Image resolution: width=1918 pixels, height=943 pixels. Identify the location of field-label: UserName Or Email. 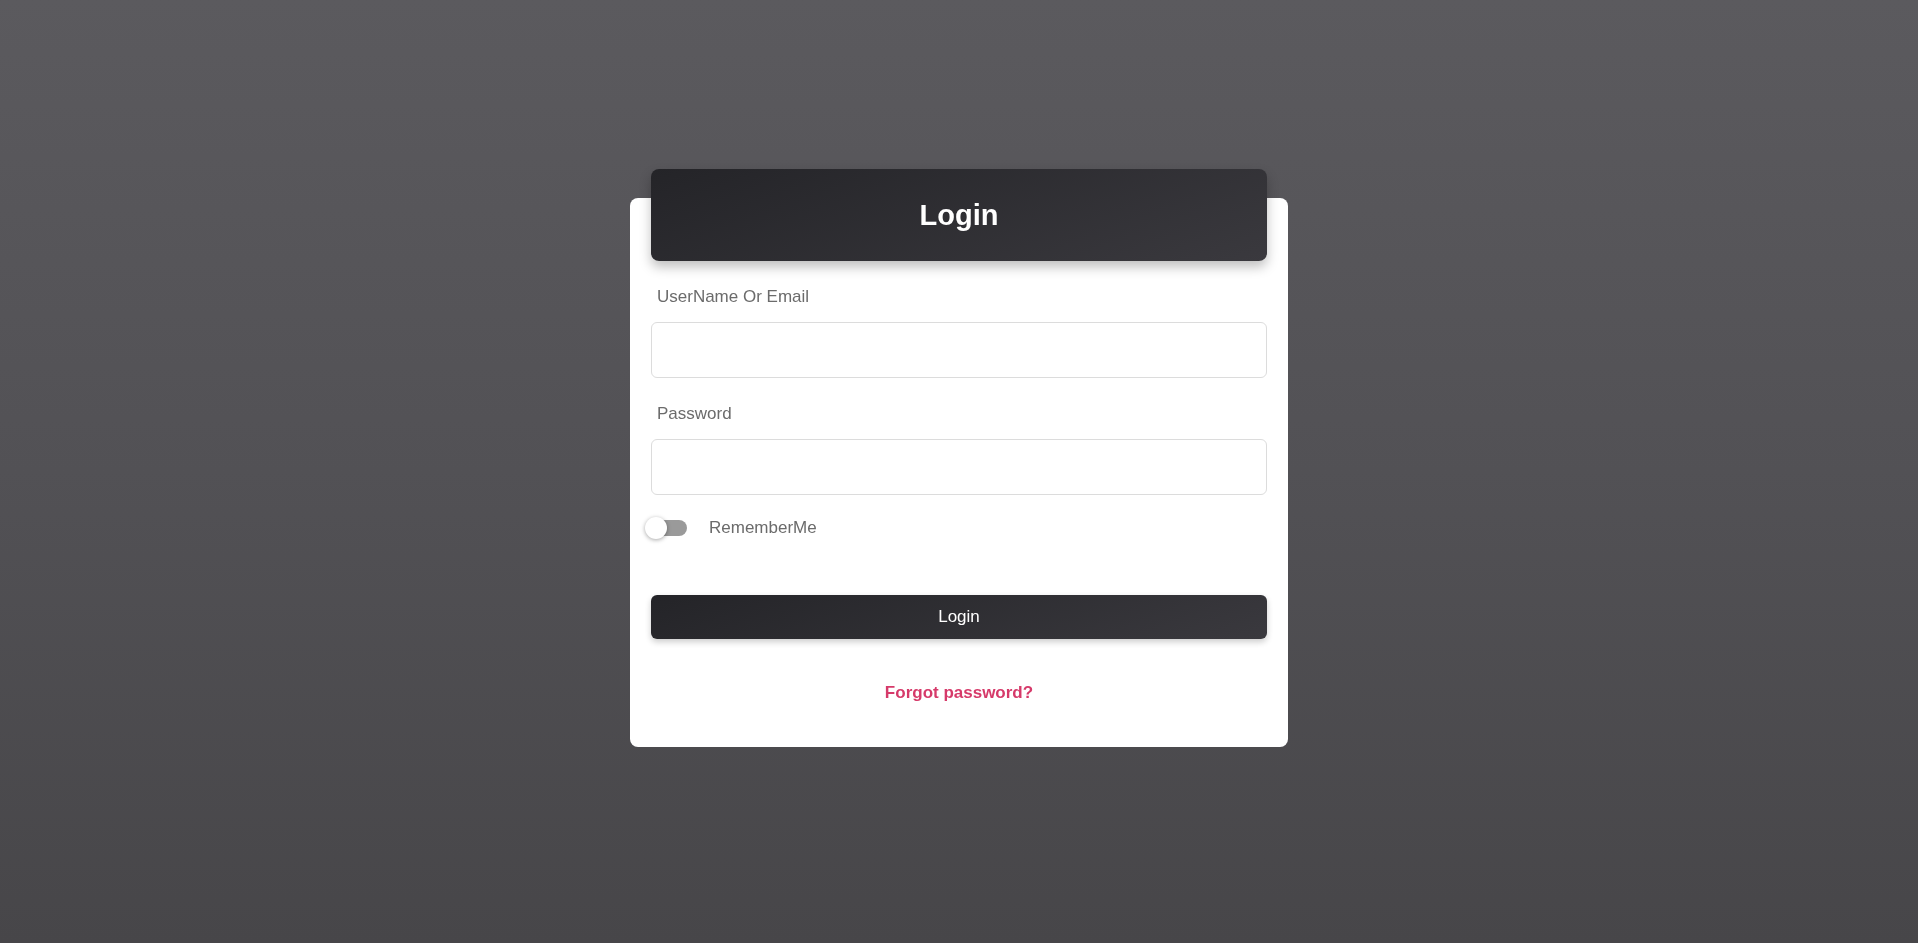
(733, 297).